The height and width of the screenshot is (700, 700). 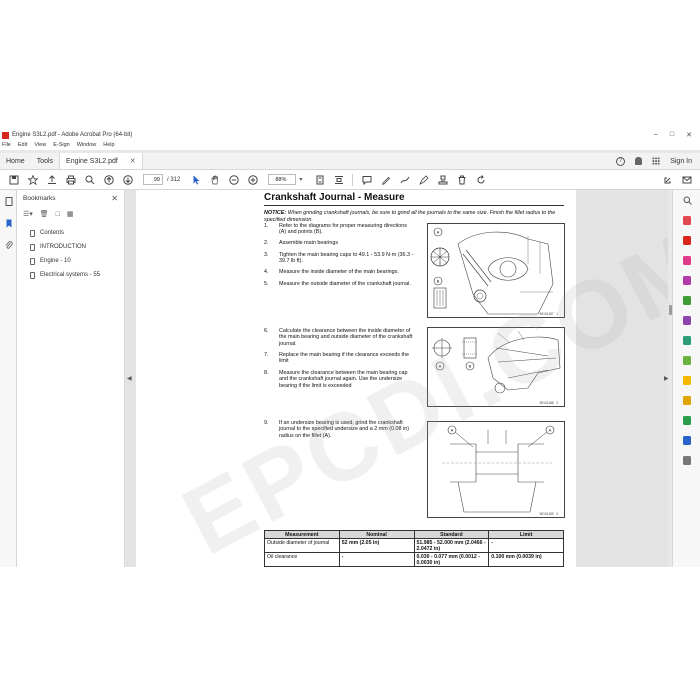 What do you see at coordinates (686, 200) in the screenshot?
I see `search-tool-icon` at bounding box center [686, 200].